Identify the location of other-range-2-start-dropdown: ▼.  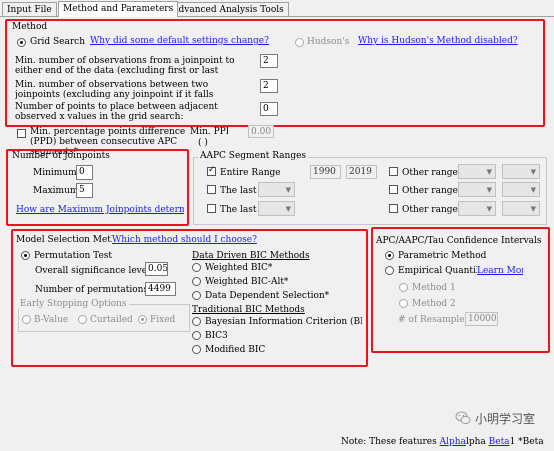
(477, 189).